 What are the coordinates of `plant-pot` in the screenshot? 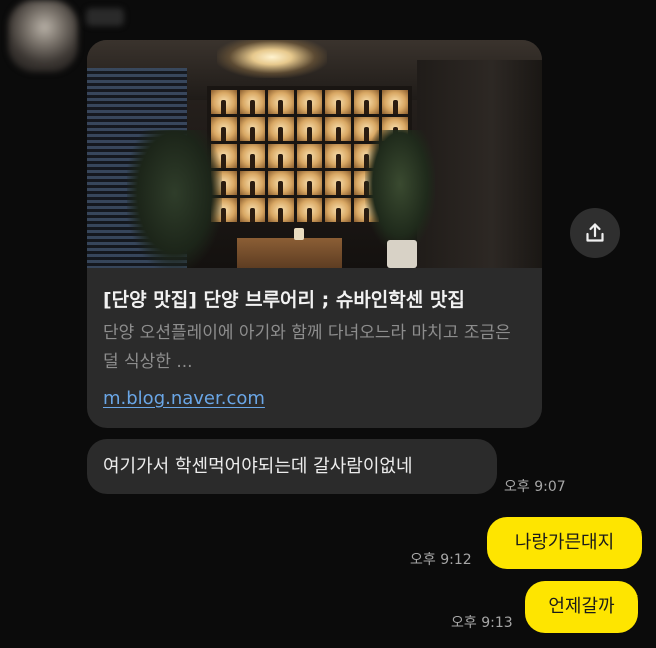 It's located at (402, 254).